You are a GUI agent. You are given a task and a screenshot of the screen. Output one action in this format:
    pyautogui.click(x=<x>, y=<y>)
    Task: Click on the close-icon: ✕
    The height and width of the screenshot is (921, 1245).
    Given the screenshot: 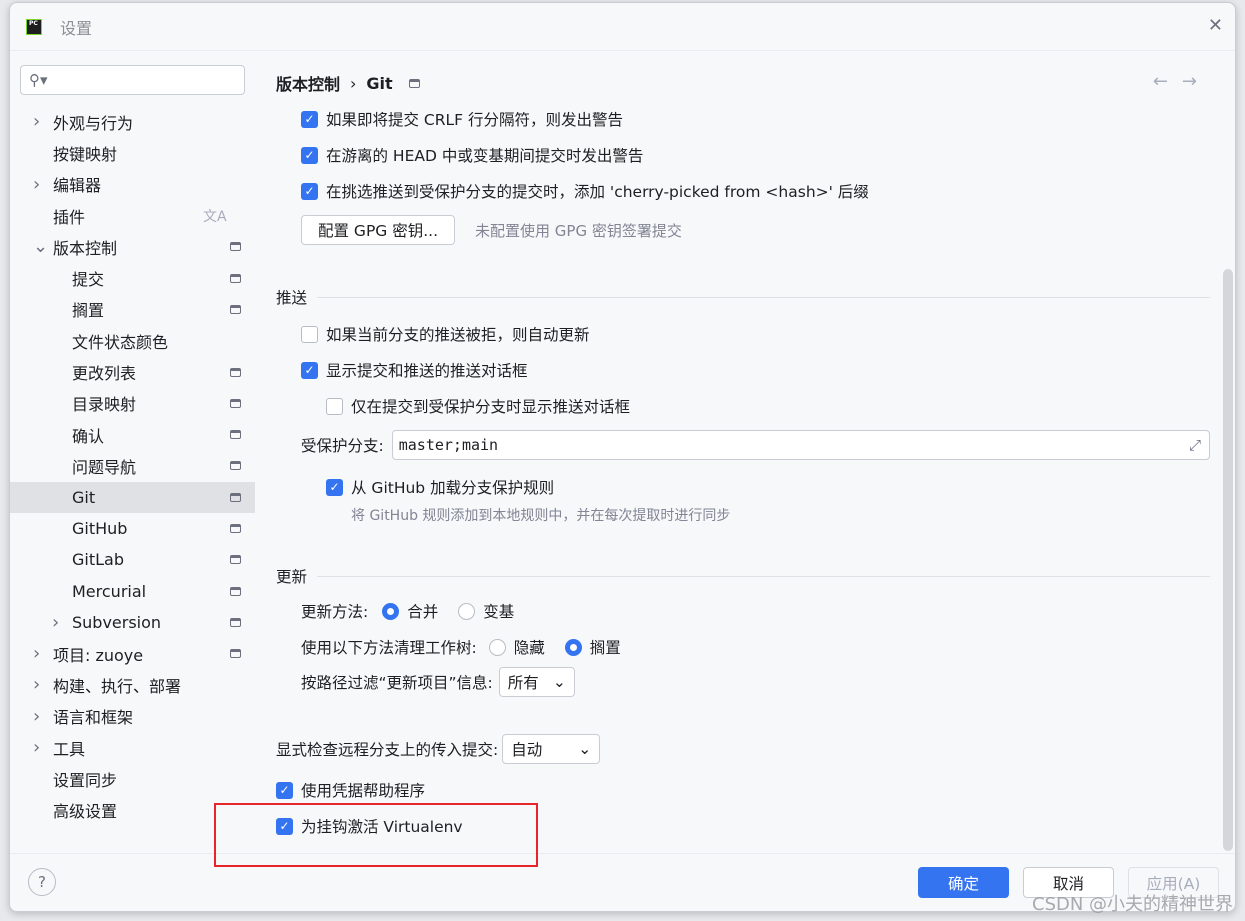 What is the action you would take?
    pyautogui.click(x=1215, y=25)
    